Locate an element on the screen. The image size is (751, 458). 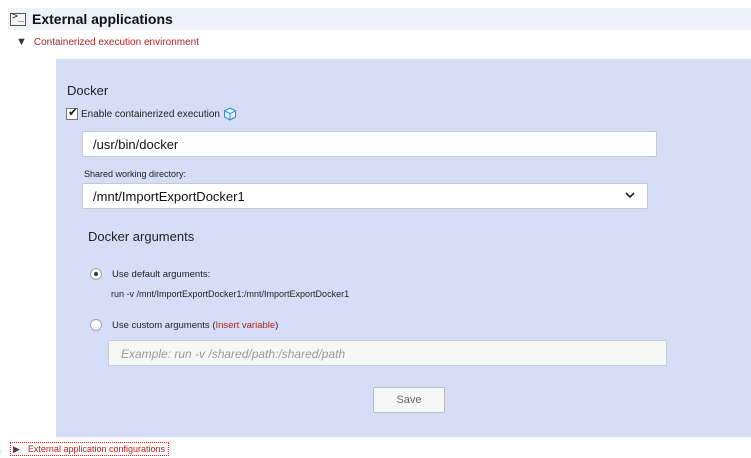
docker-path-input: /usr/bin/docker is located at coordinates (369, 144).